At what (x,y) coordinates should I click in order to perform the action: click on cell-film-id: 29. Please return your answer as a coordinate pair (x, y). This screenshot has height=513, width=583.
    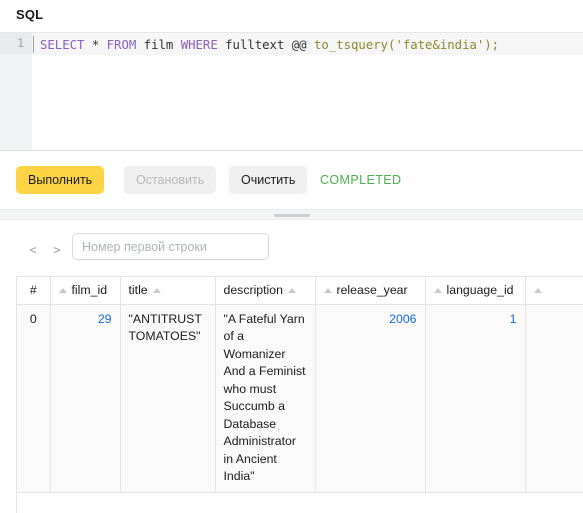
    Looking at the image, I should click on (85, 398).